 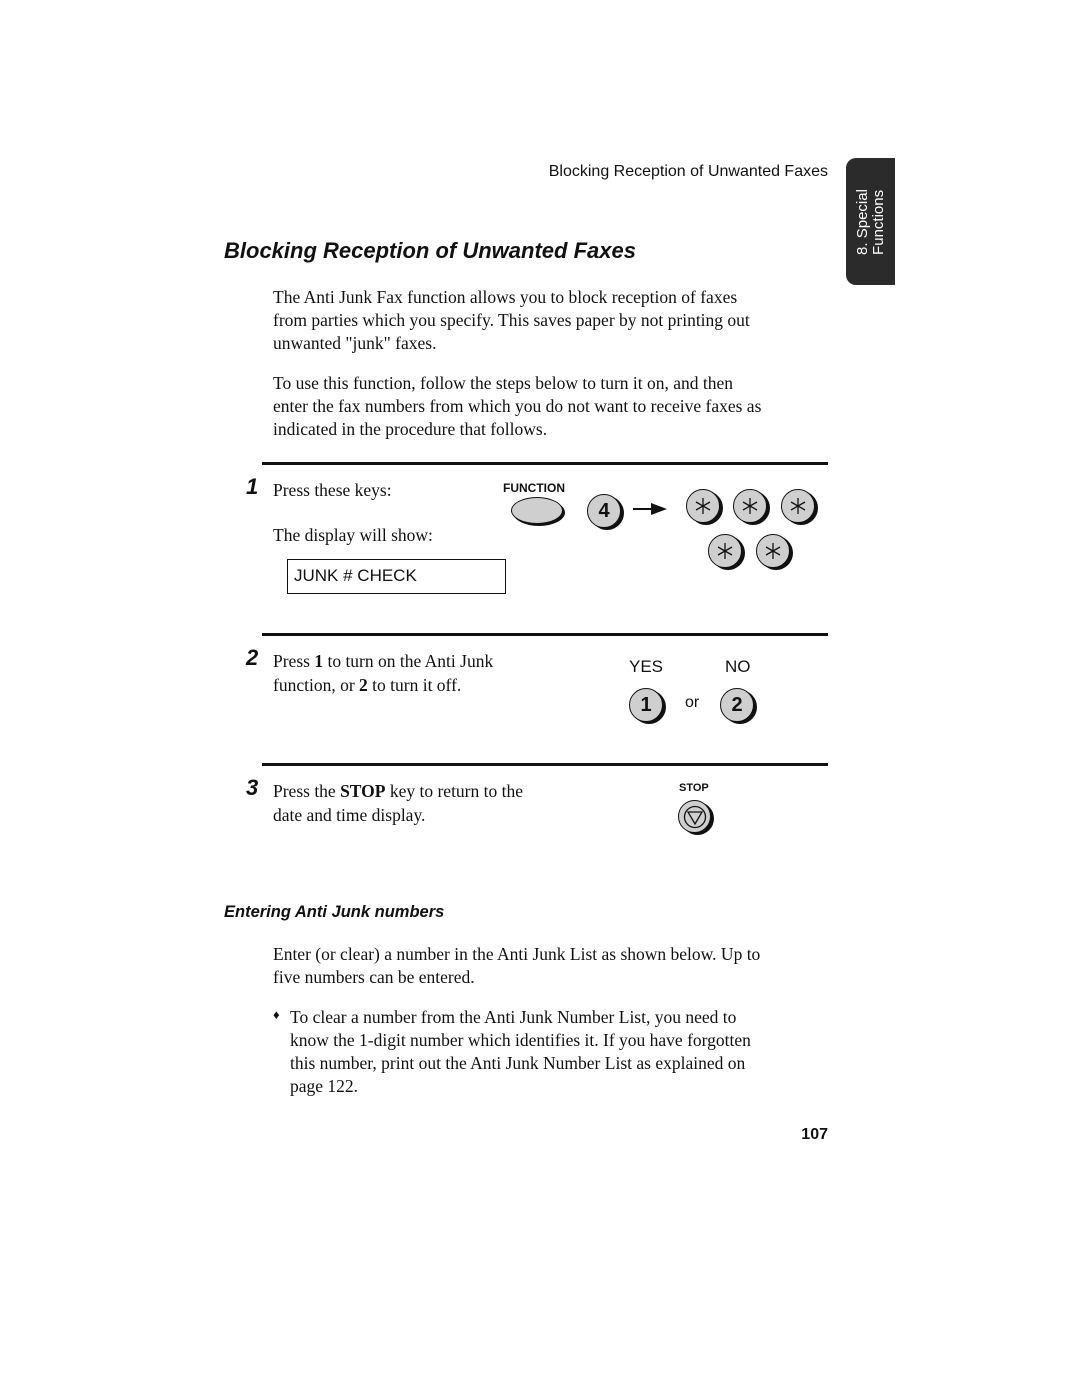 What do you see at coordinates (252, 657) in the screenshot?
I see `step-number: 2` at bounding box center [252, 657].